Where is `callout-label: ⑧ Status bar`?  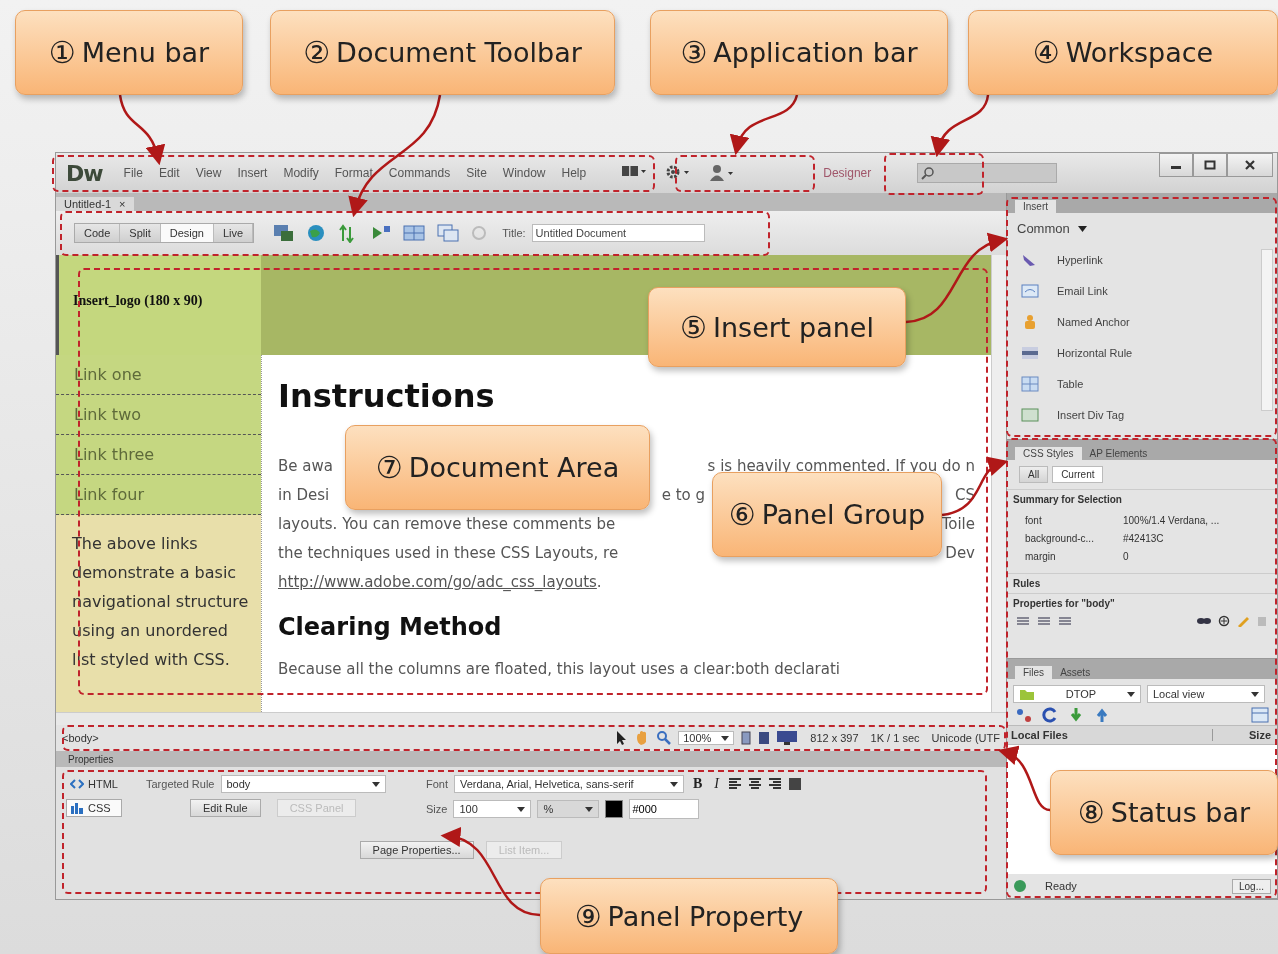
callout-label: ⑧ Status bar is located at coordinates (1164, 812).